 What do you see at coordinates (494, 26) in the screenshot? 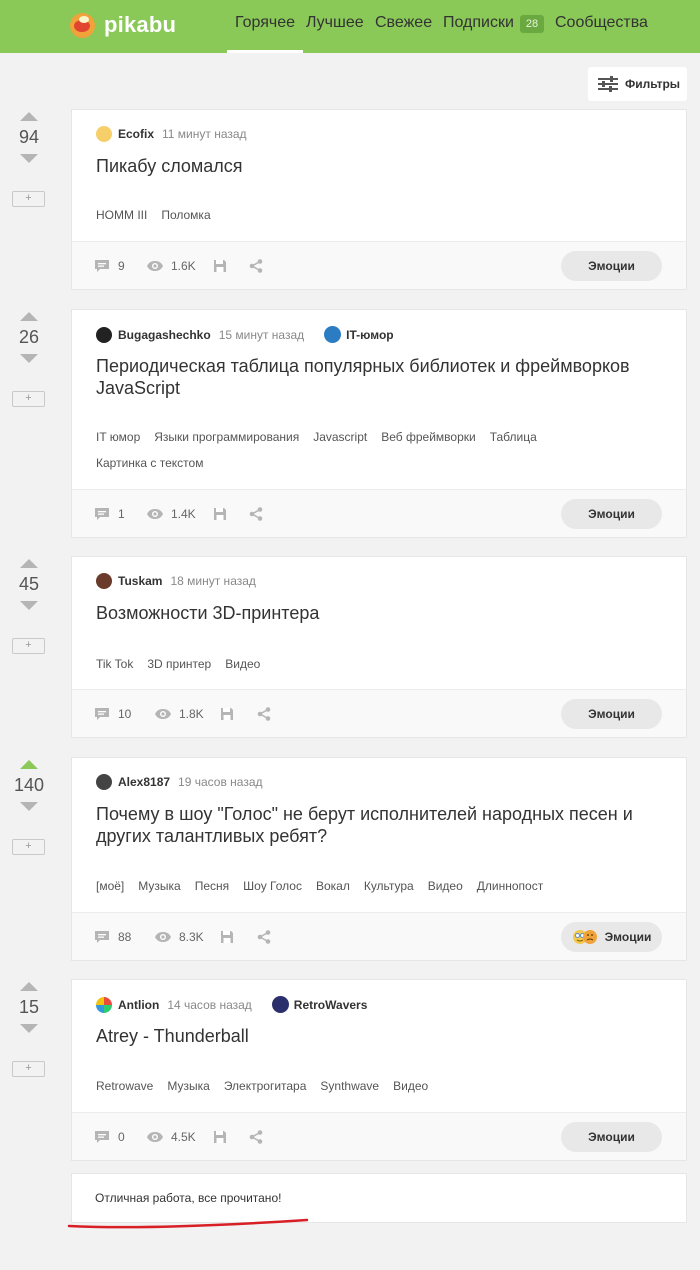
I see `nav-subscriptions: Подписки 28` at bounding box center [494, 26].